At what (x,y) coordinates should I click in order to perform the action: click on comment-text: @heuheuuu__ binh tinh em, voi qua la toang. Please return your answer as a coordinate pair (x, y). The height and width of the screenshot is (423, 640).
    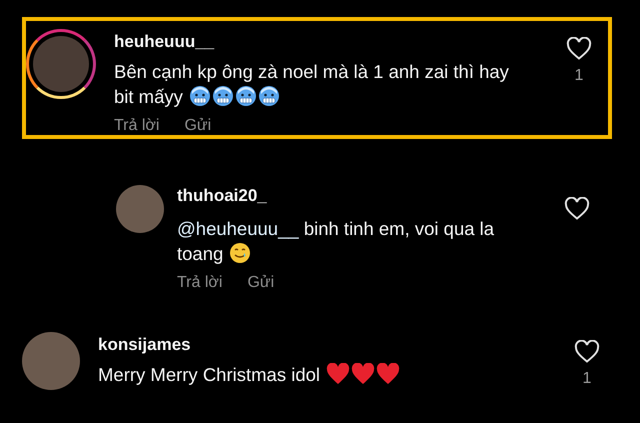
    Looking at the image, I should click on (336, 241).